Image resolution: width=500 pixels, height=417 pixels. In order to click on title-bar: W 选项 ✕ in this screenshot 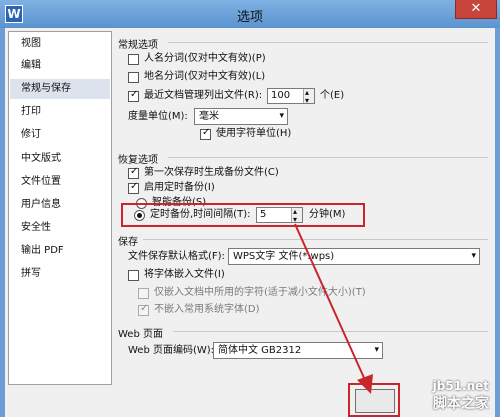, I will do `click(250, 14)`.